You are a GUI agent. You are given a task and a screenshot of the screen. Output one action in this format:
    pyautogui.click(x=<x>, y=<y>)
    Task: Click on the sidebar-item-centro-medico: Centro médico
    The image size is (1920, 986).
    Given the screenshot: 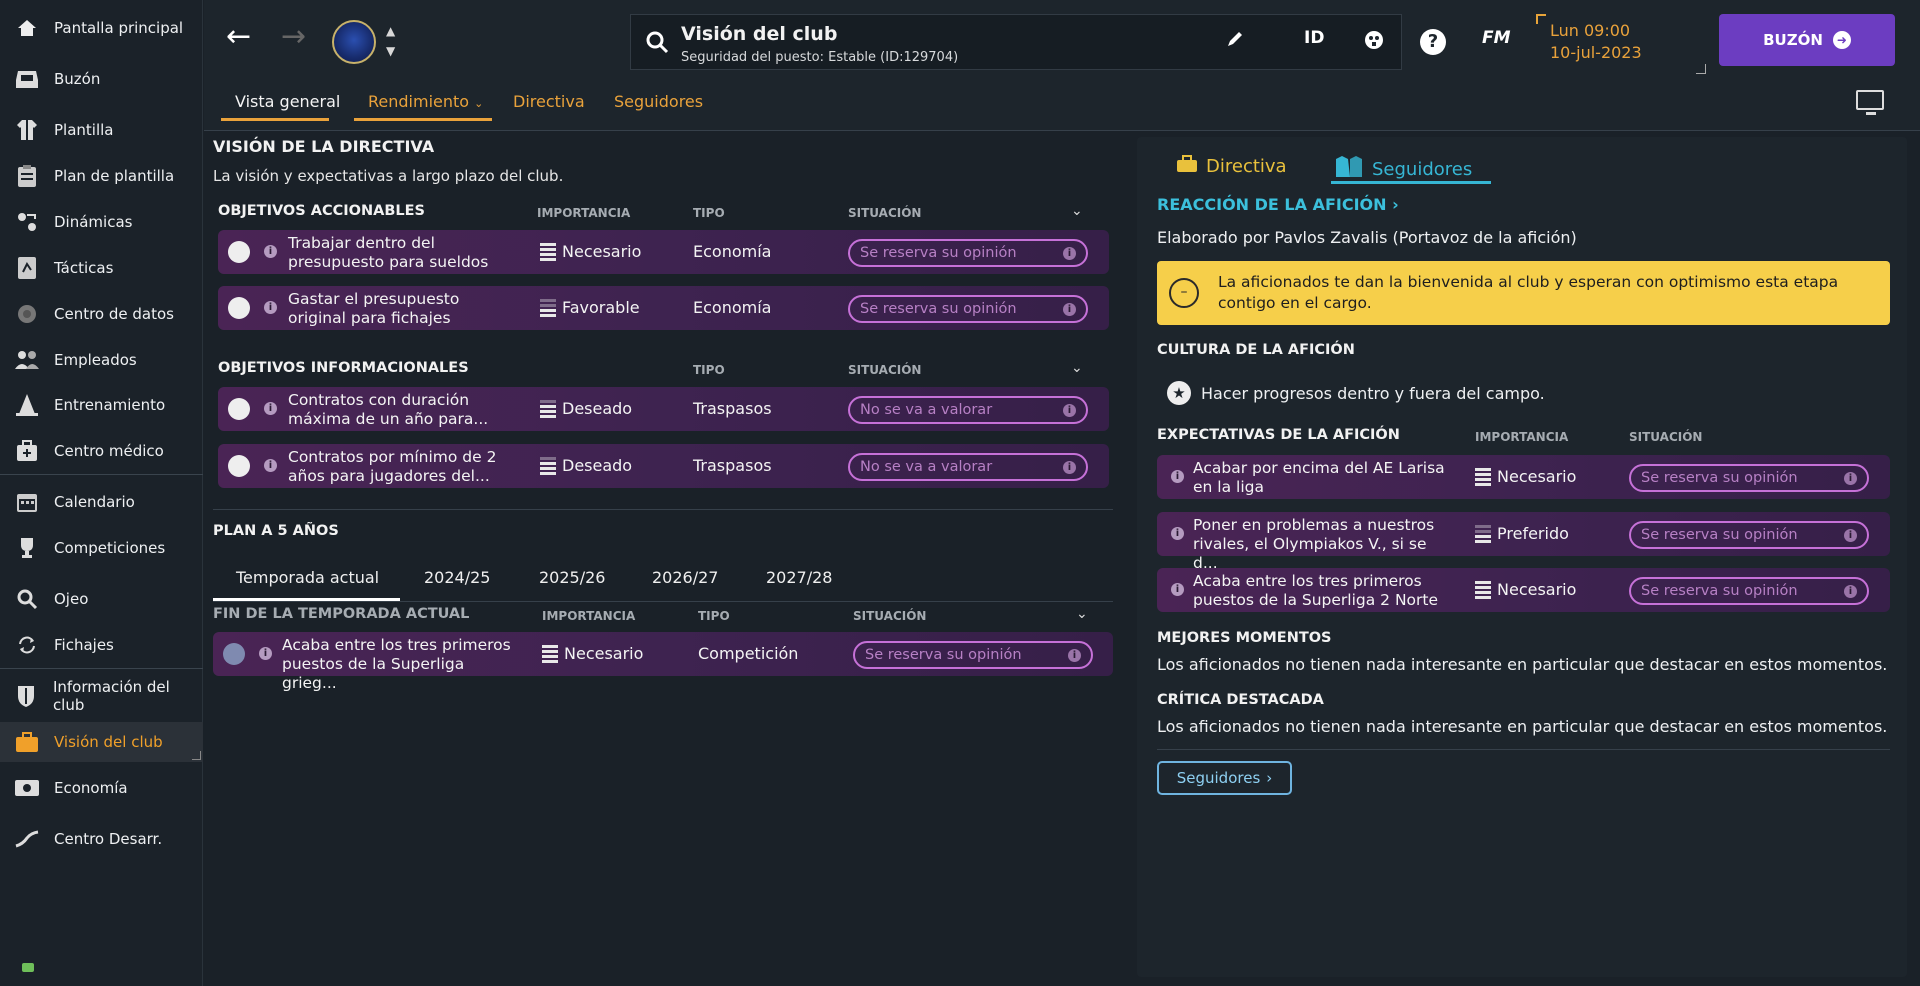 What is the action you would take?
    pyautogui.click(x=101, y=451)
    